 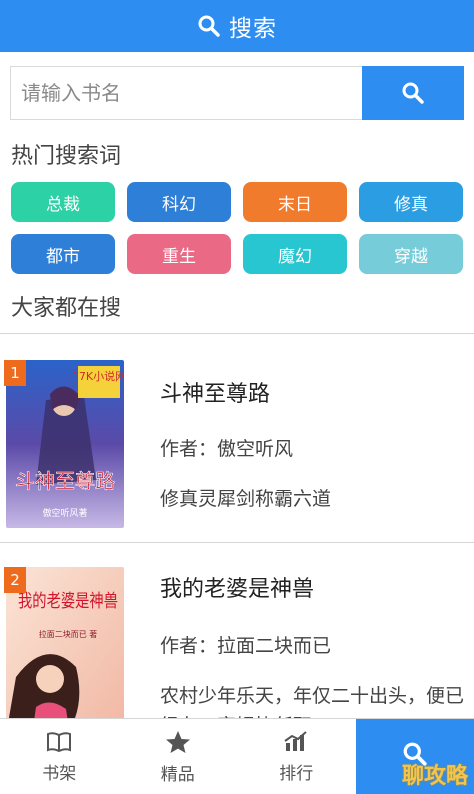 What do you see at coordinates (227, 449) in the screenshot?
I see `book-author: 作者：傲空听风` at bounding box center [227, 449].